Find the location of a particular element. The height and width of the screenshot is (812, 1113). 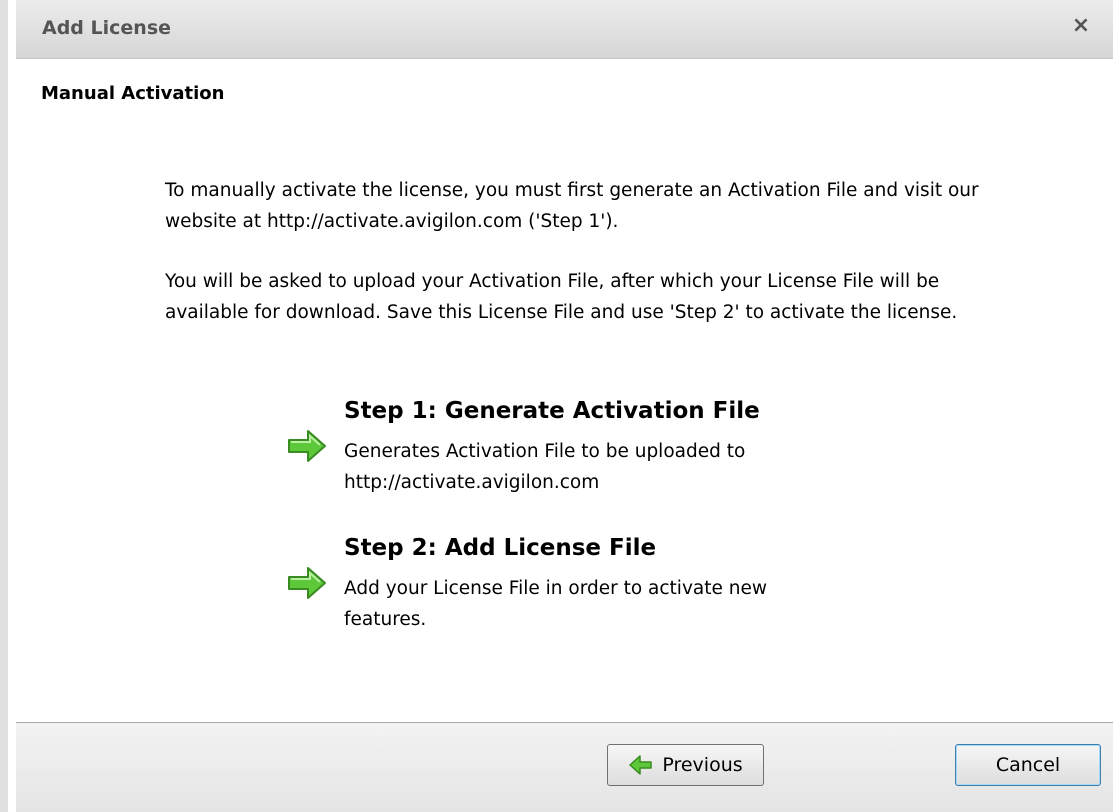

close-icon: × is located at coordinates (1081, 26).